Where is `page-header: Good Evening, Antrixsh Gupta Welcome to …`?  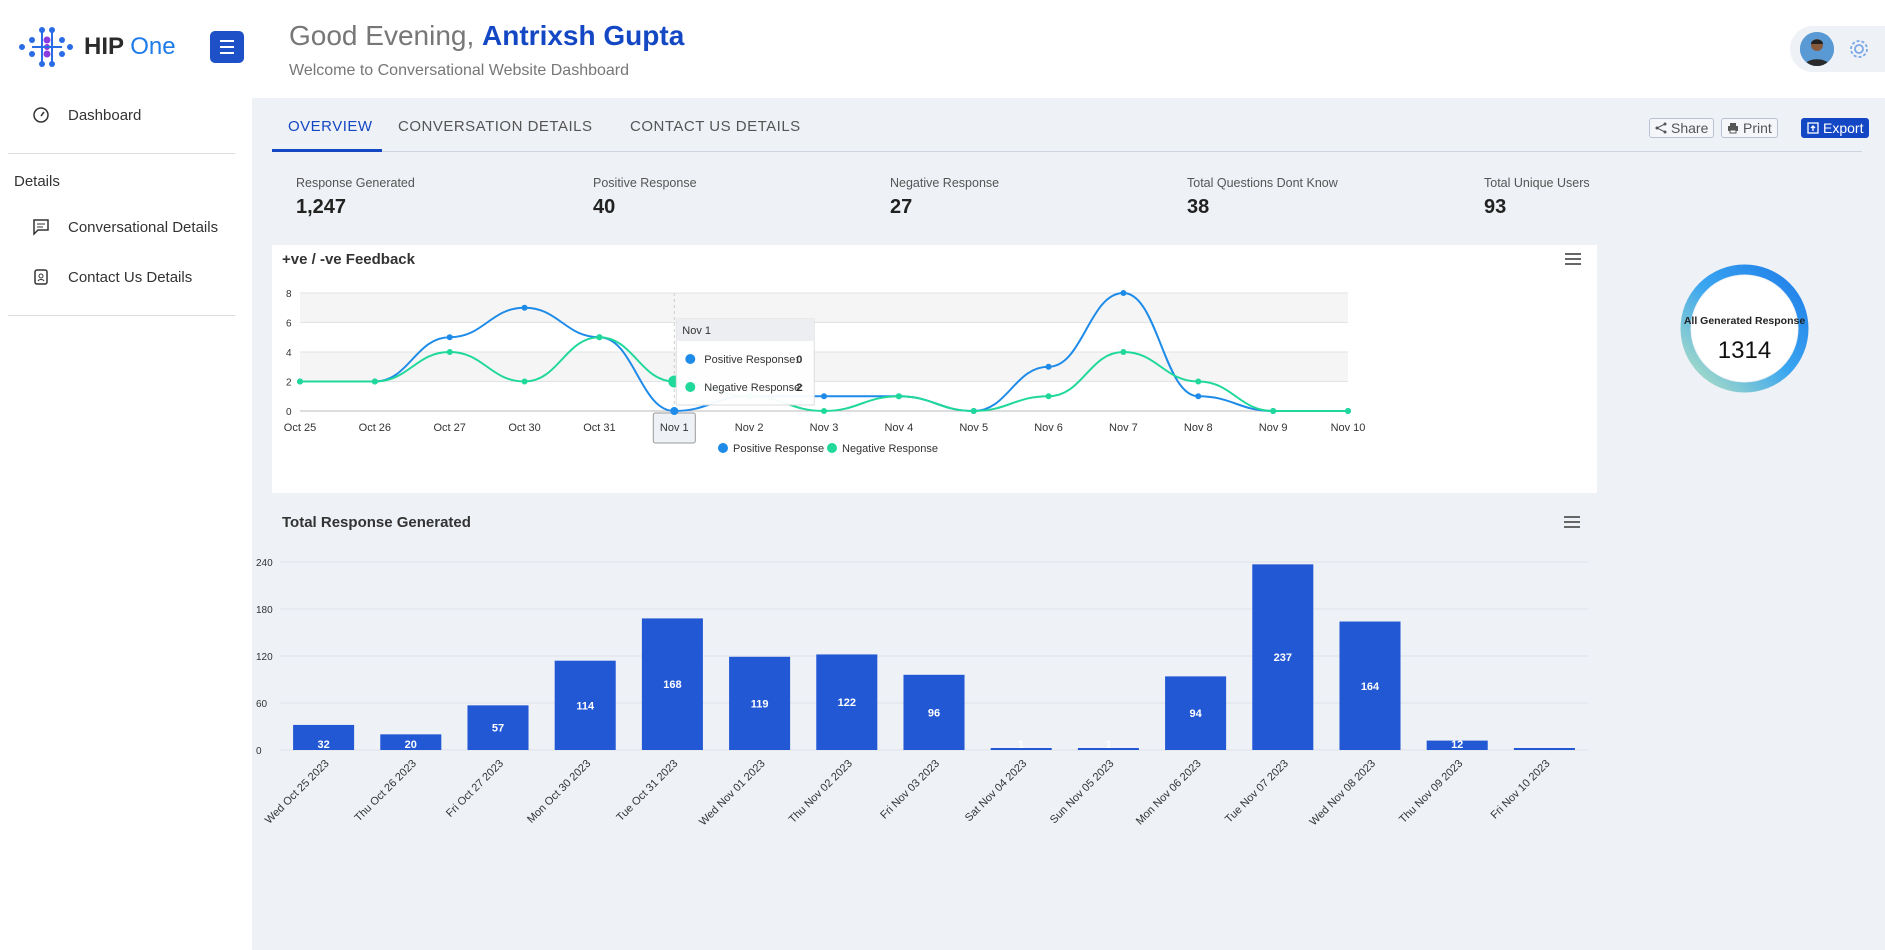 page-header: Good Evening, Antrixsh Gupta Welcome to … is located at coordinates (1068, 49).